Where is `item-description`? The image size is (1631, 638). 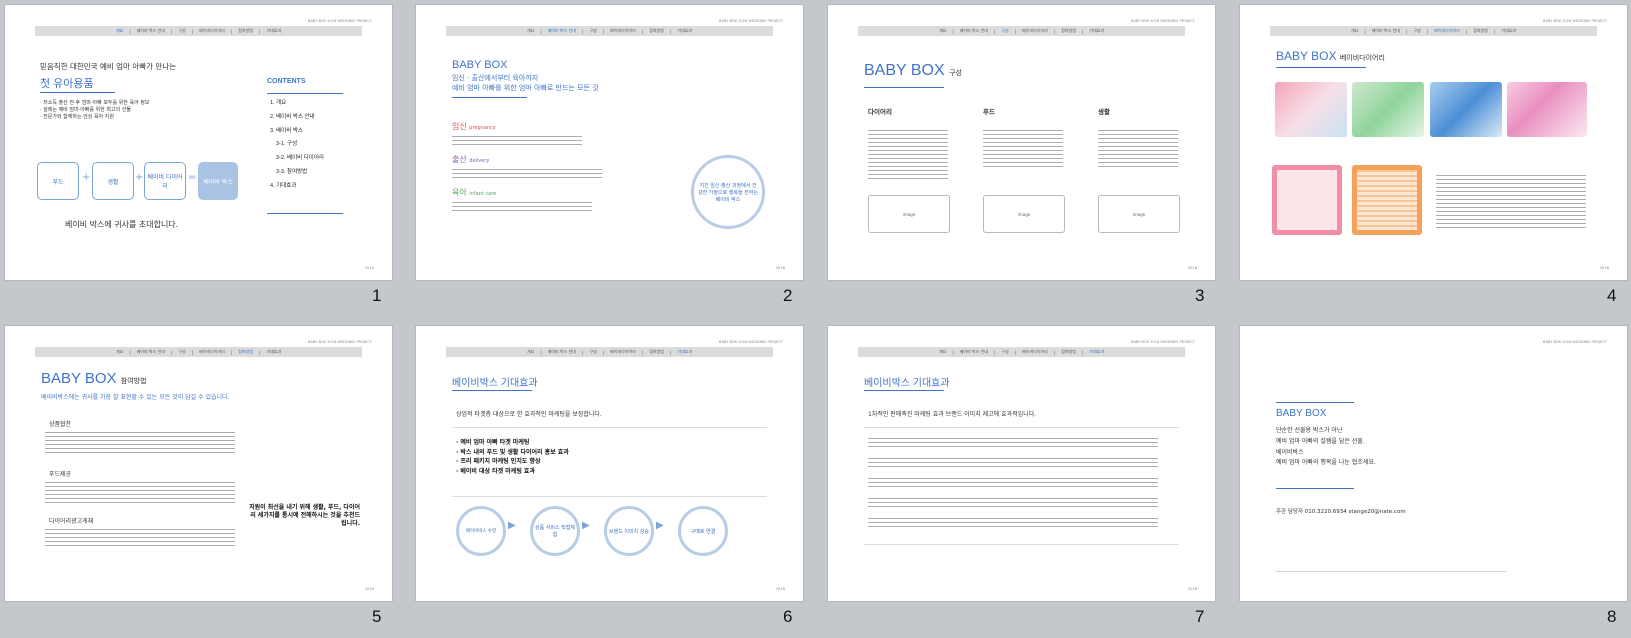
item-description is located at coordinates (140, 539).